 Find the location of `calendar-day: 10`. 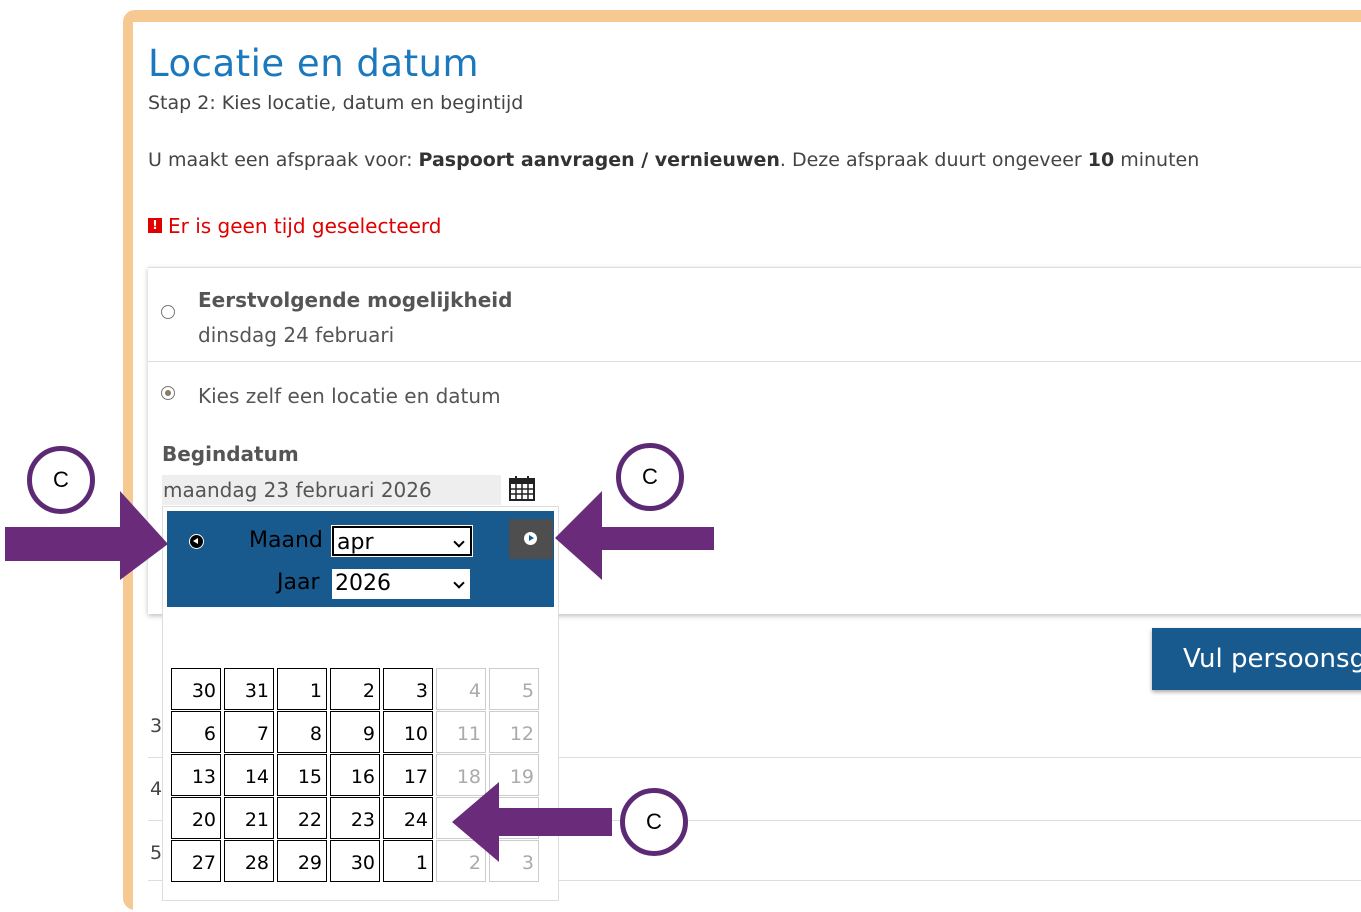

calendar-day: 10 is located at coordinates (408, 732).